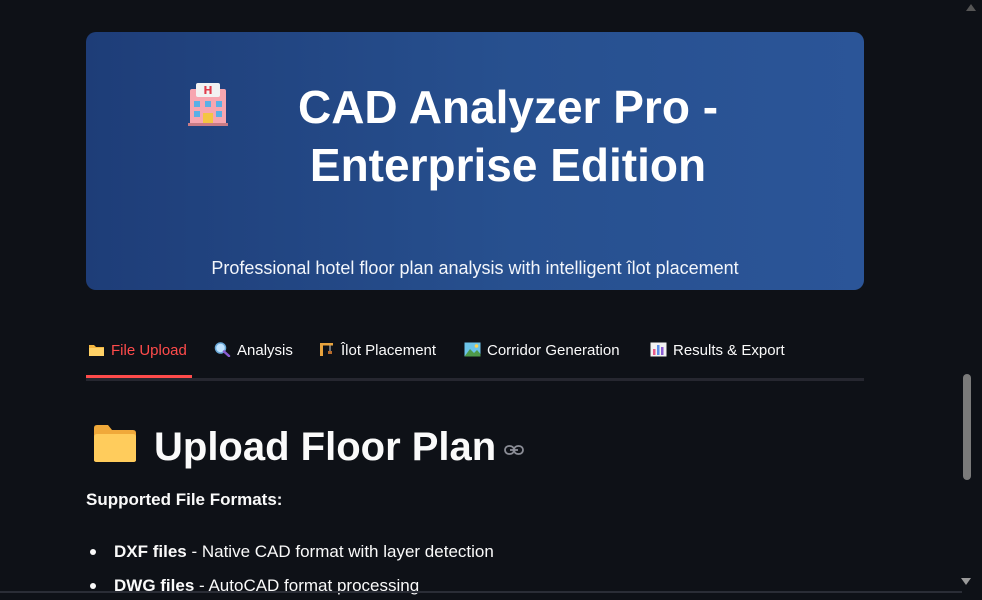 The image size is (982, 600). Describe the element at coordinates (207, 90) in the screenshot. I see `svg-text: H` at that location.